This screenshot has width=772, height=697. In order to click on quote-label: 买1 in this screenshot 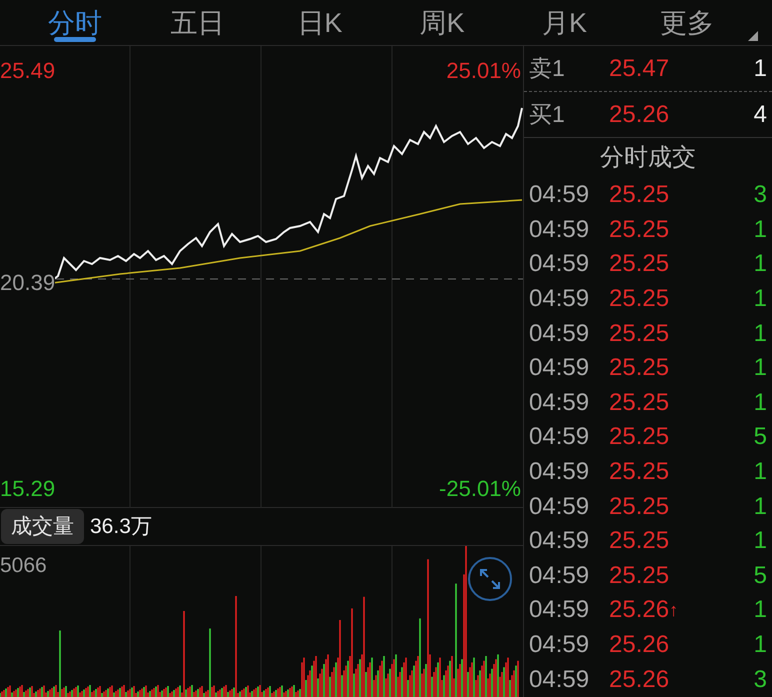, I will do `click(547, 115)`.